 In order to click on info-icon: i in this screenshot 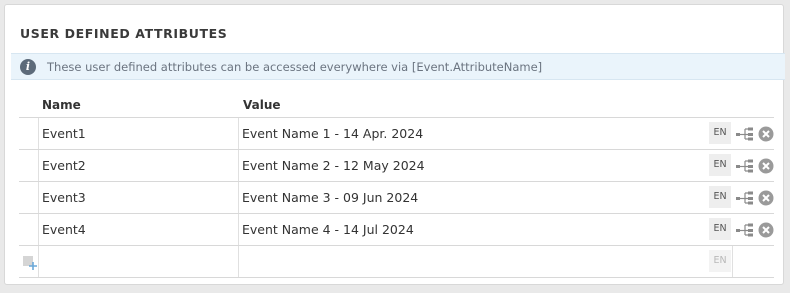, I will do `click(28, 67)`.